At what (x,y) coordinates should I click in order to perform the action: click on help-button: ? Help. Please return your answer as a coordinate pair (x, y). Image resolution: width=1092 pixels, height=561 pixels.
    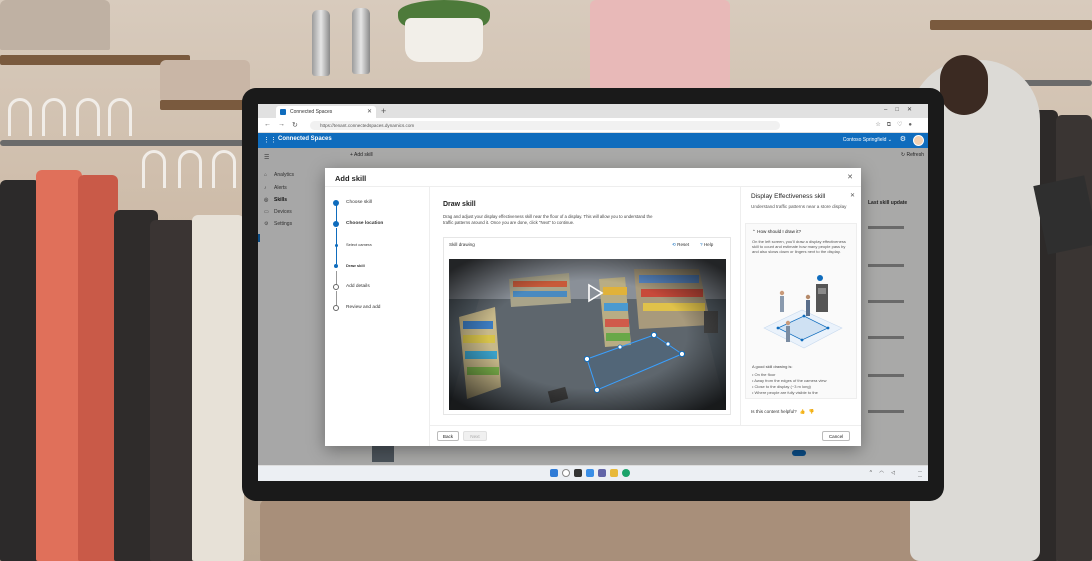
    Looking at the image, I should click on (706, 244).